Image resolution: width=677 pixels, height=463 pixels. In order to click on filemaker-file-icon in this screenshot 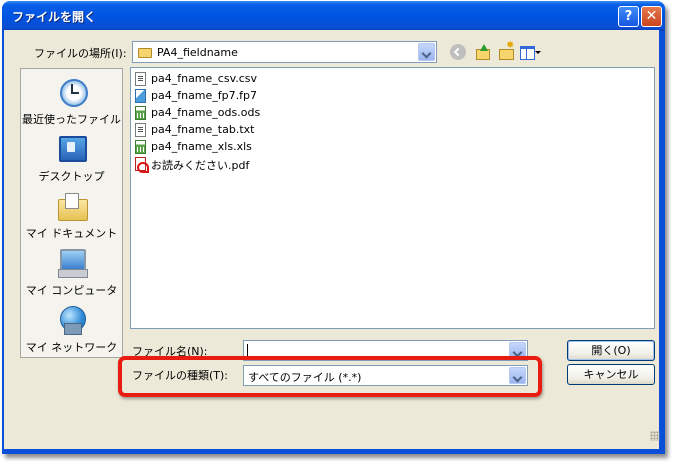, I will do `click(140, 96)`.